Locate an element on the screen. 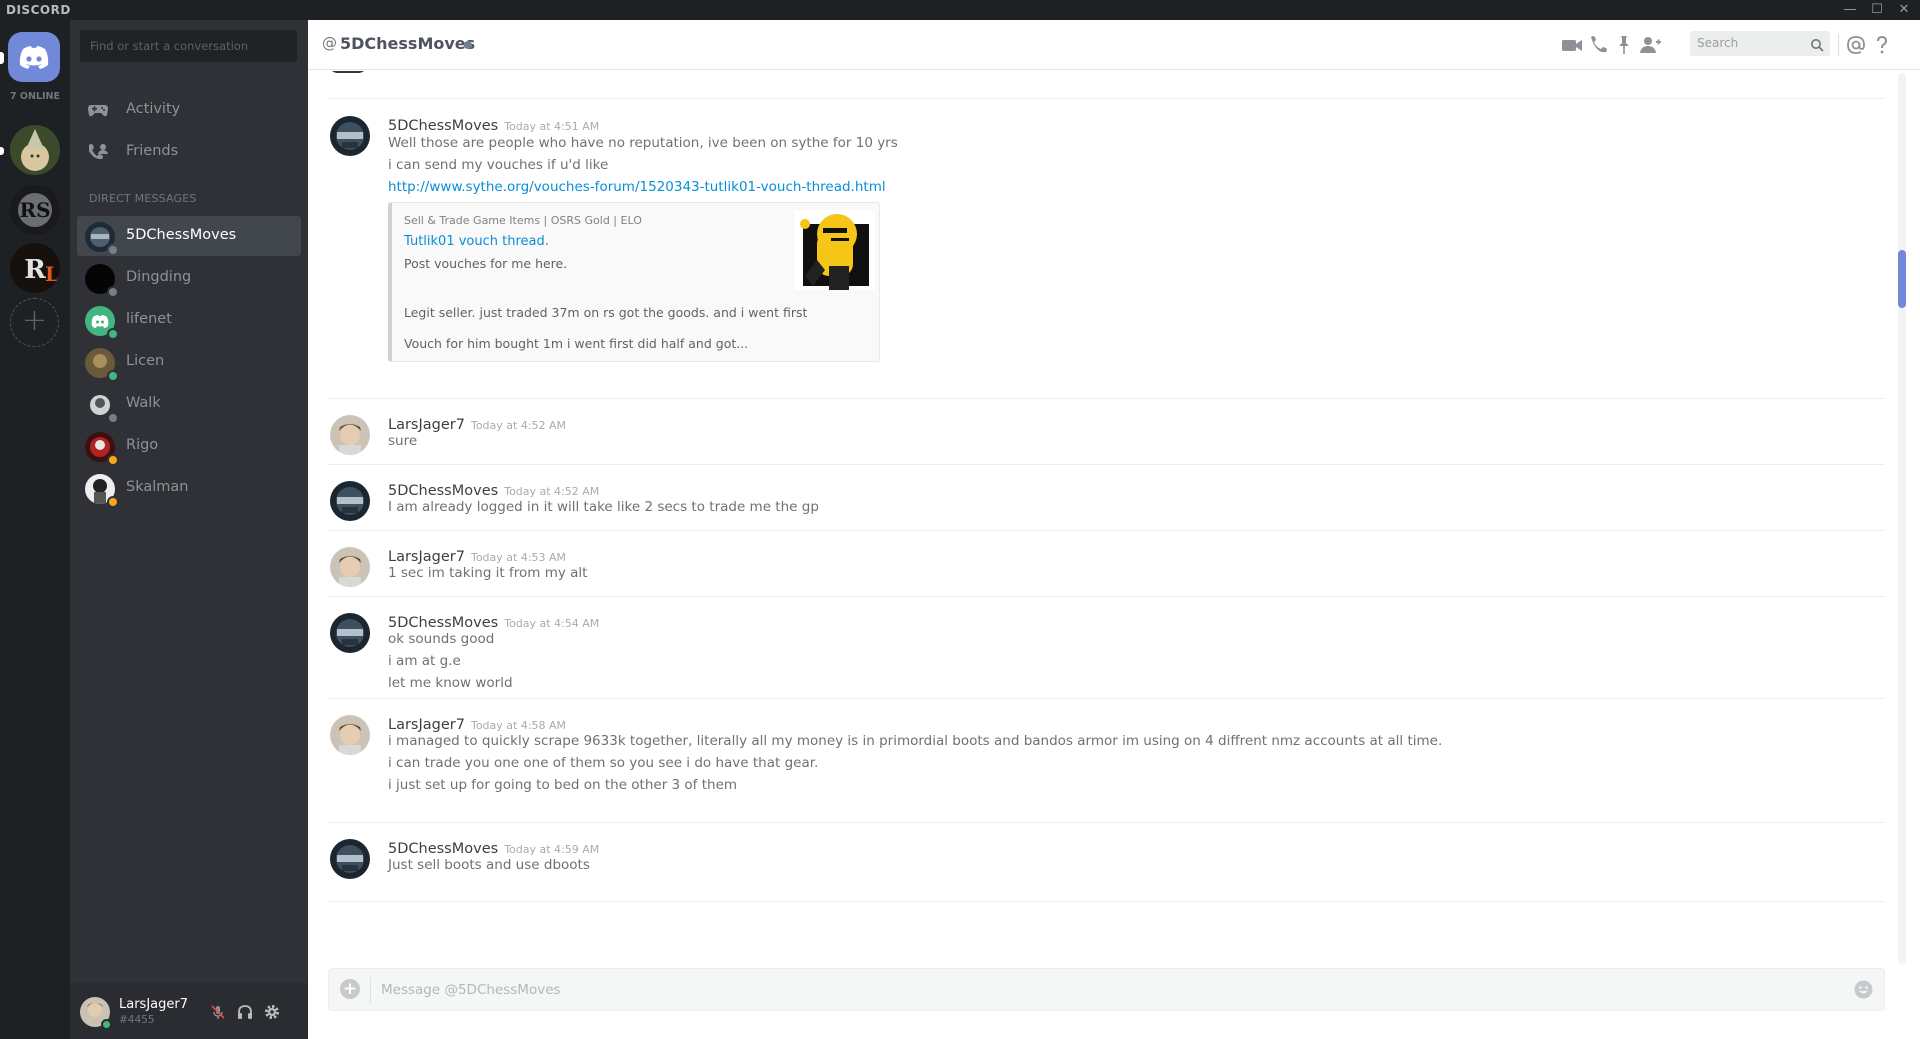  dm-name: 5DChessMoves is located at coordinates (181, 235).